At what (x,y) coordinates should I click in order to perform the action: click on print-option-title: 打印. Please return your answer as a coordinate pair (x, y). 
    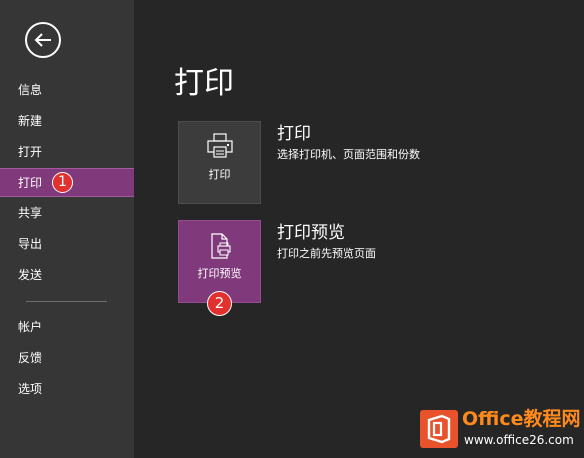
    Looking at the image, I should click on (294, 134).